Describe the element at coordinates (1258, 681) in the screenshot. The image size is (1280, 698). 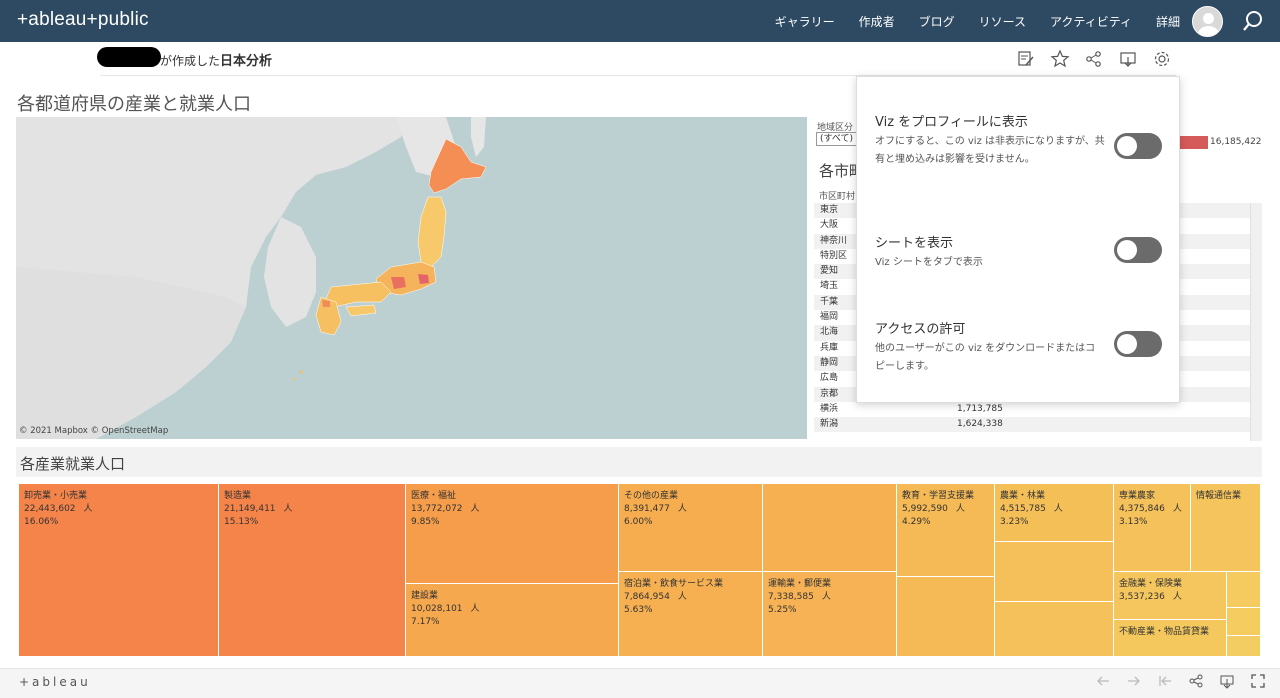
I see `fullscreen-icon` at that location.